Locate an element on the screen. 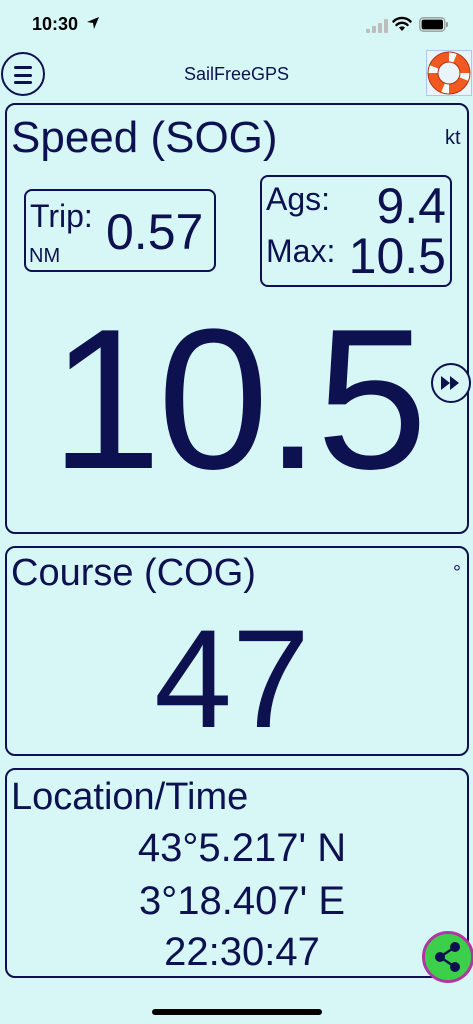 The width and height of the screenshot is (473, 1024). trip-label: Trip: is located at coordinates (61, 216).